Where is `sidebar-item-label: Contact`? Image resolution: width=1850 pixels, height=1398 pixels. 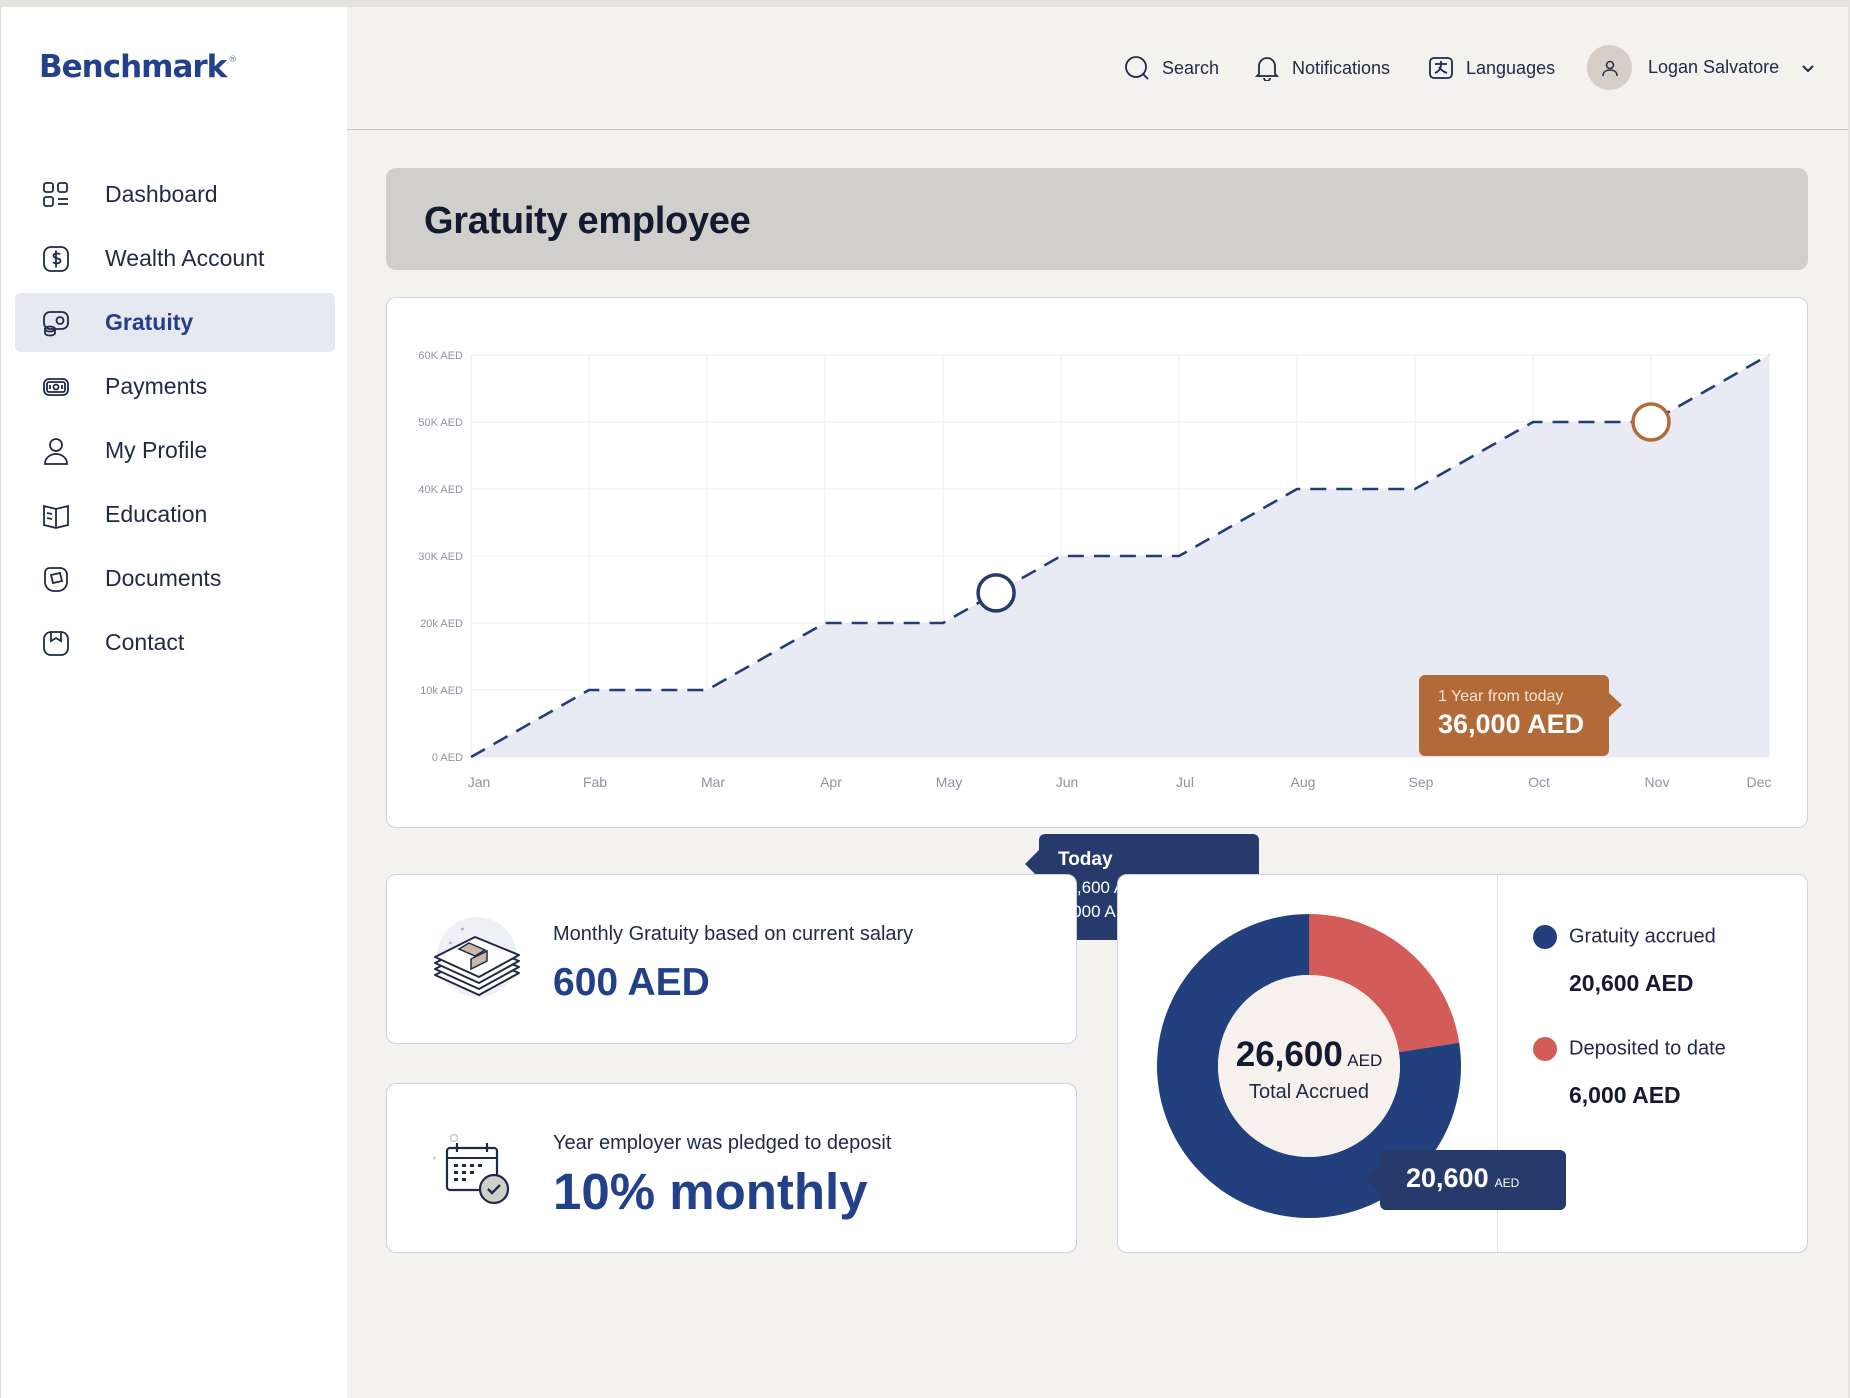 sidebar-item-label: Contact is located at coordinates (145, 642).